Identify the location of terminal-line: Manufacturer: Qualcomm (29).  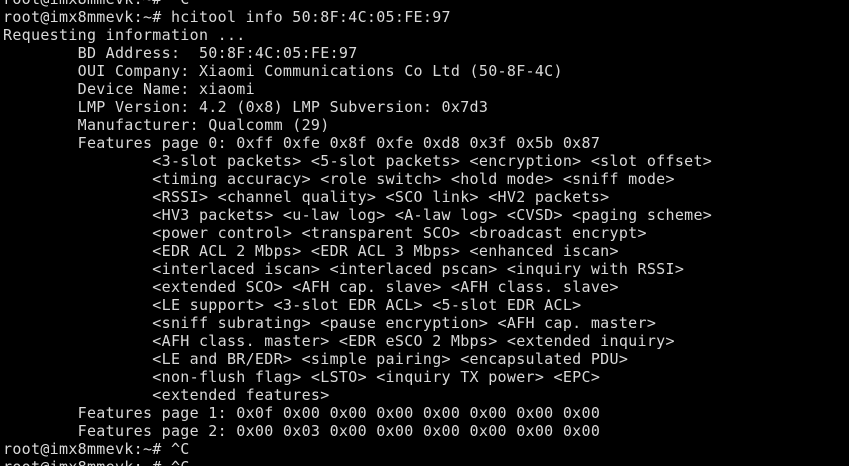
(166, 125).